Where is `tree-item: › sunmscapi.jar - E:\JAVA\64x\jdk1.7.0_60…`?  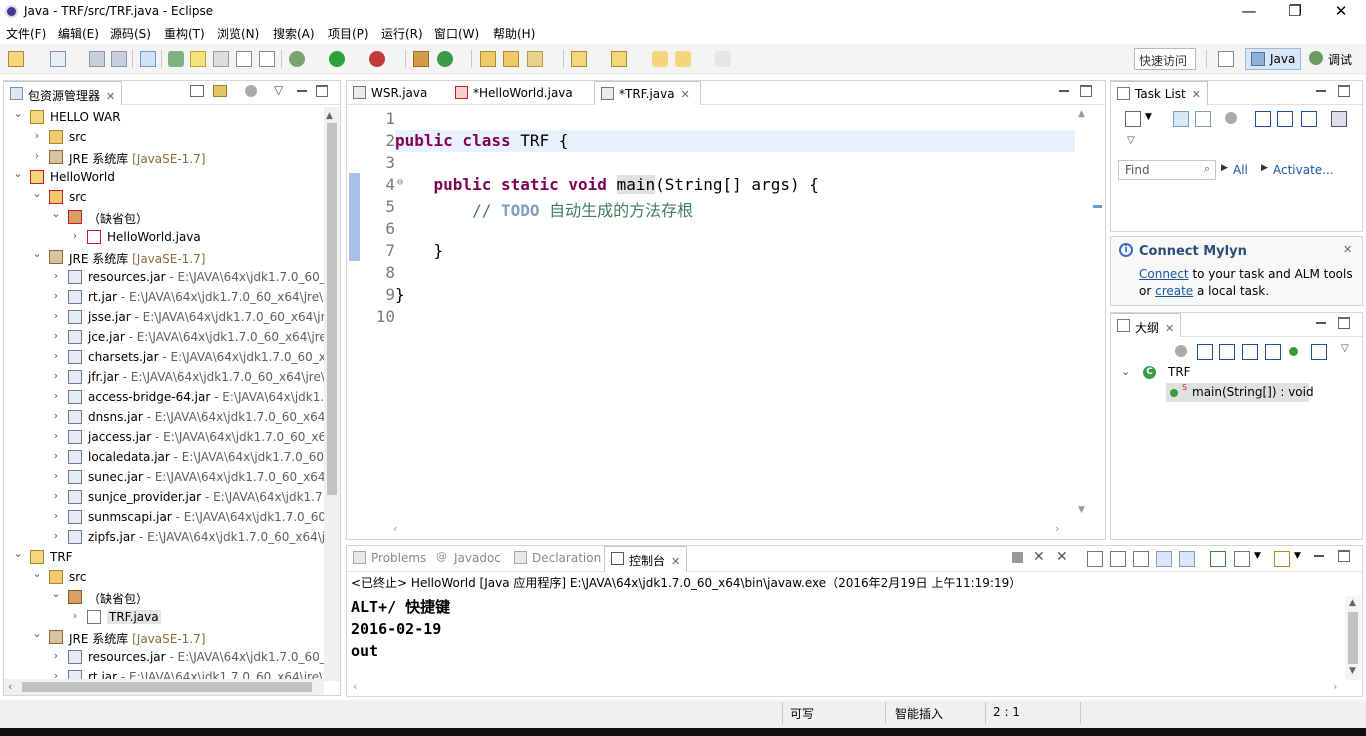 tree-item: › sunmscapi.jar - E:\JAVA\64x\jdk1.7.0_60… is located at coordinates (164, 517).